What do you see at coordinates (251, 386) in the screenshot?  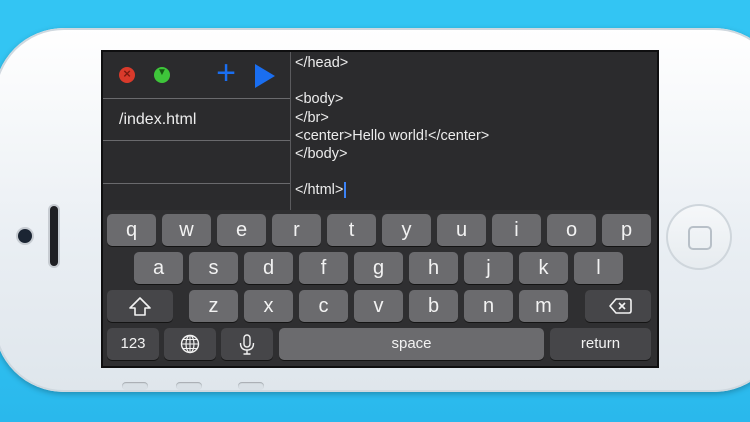 I see `mute-switch` at bounding box center [251, 386].